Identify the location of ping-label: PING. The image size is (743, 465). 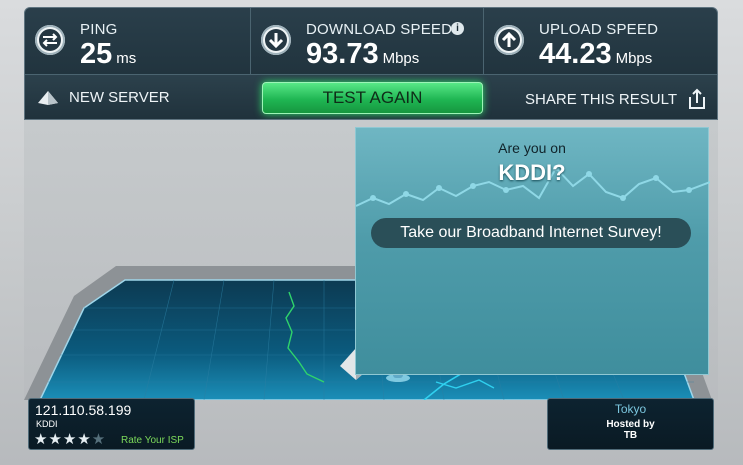
(99, 29).